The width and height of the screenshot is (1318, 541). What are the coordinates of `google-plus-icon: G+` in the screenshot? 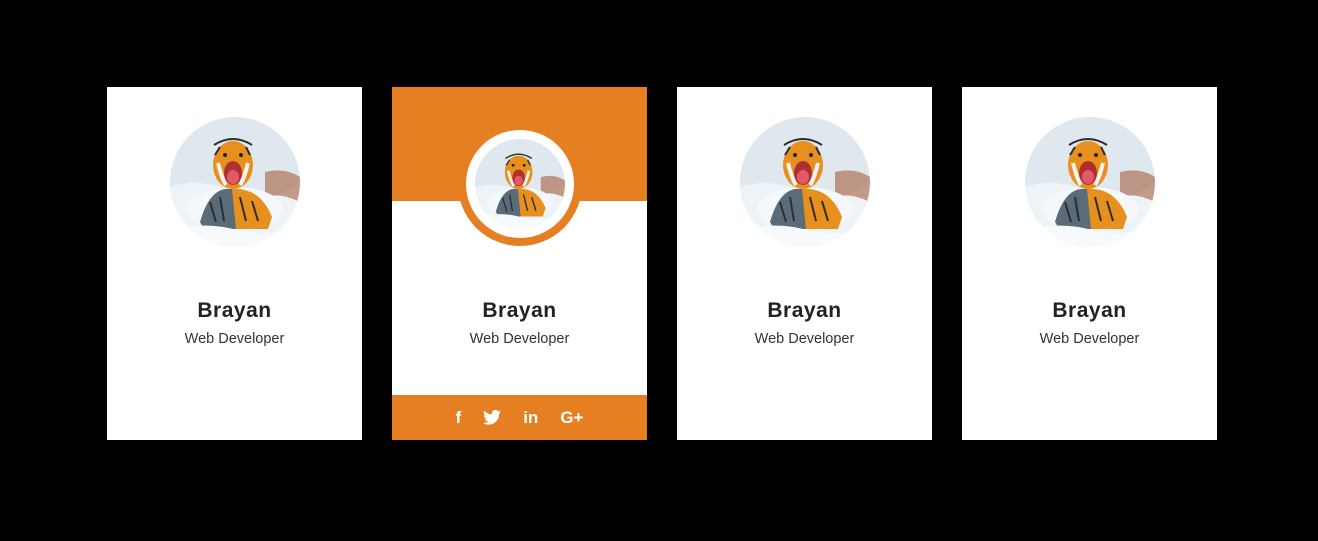 It's located at (571, 418).